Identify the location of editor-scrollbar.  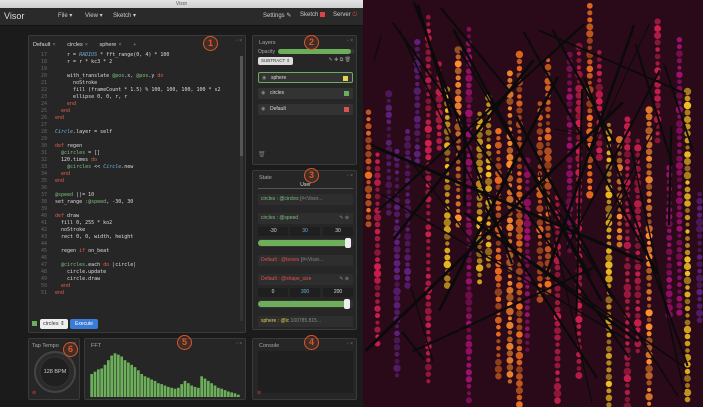
(241, 106).